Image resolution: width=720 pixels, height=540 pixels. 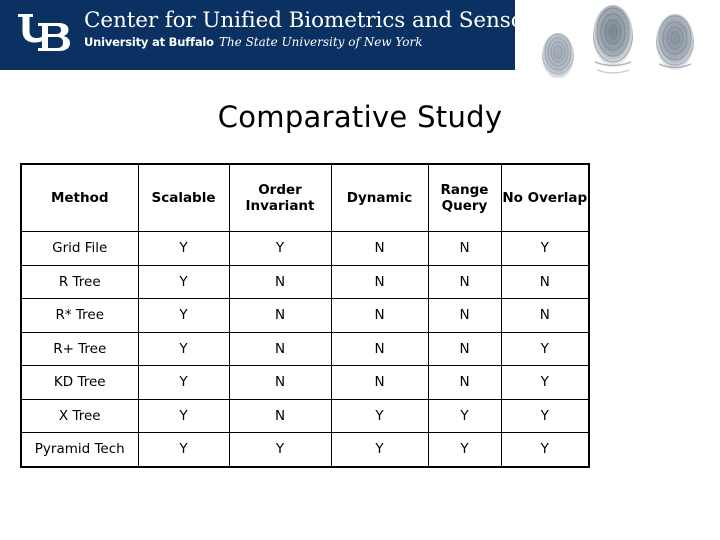 I want to click on cell-method: Grid File, so click(x=79, y=248).